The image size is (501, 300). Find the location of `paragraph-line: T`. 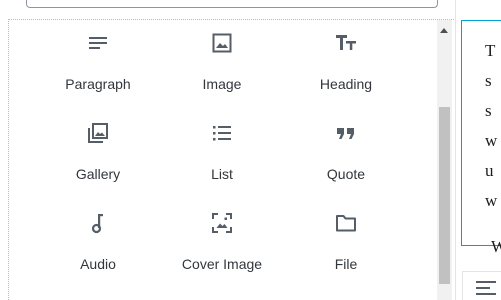

paragraph-line: T is located at coordinates (490, 50).